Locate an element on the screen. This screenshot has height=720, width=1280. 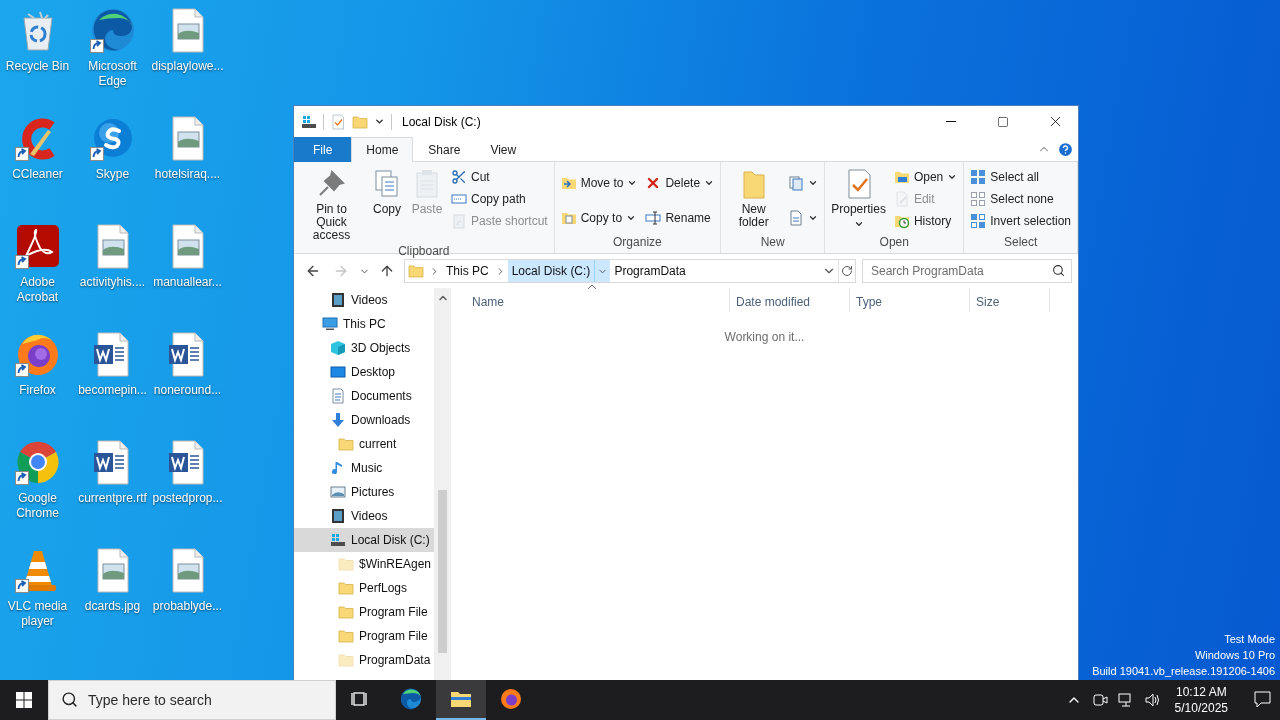
notifications-icon is located at coordinates (1263, 700).